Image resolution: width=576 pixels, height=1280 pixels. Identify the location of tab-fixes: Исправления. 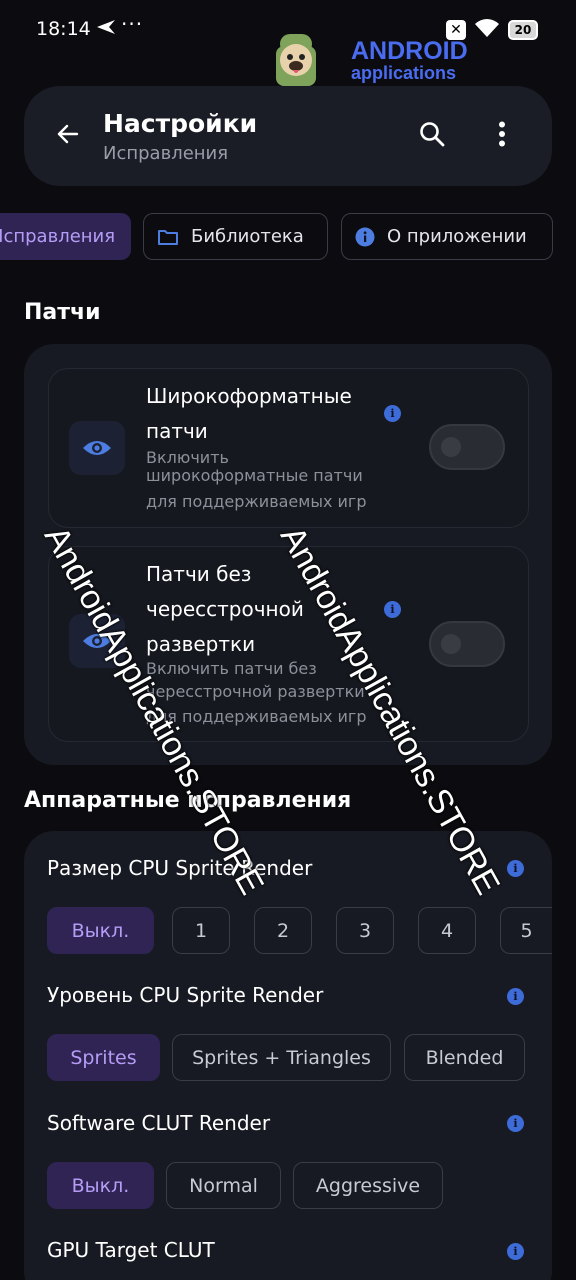
(65, 236).